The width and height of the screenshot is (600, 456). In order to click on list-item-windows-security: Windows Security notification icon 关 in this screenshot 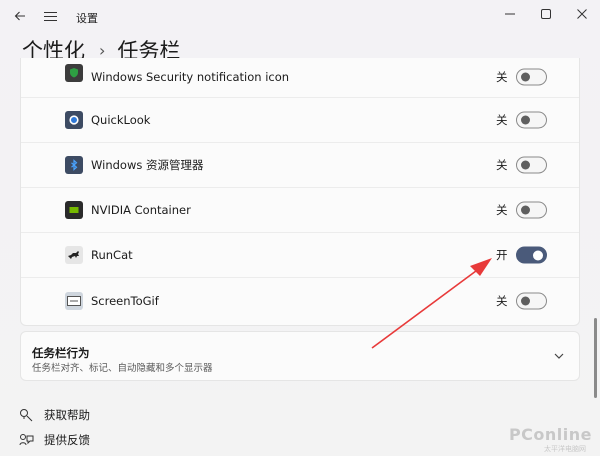, I will do `click(300, 78)`.